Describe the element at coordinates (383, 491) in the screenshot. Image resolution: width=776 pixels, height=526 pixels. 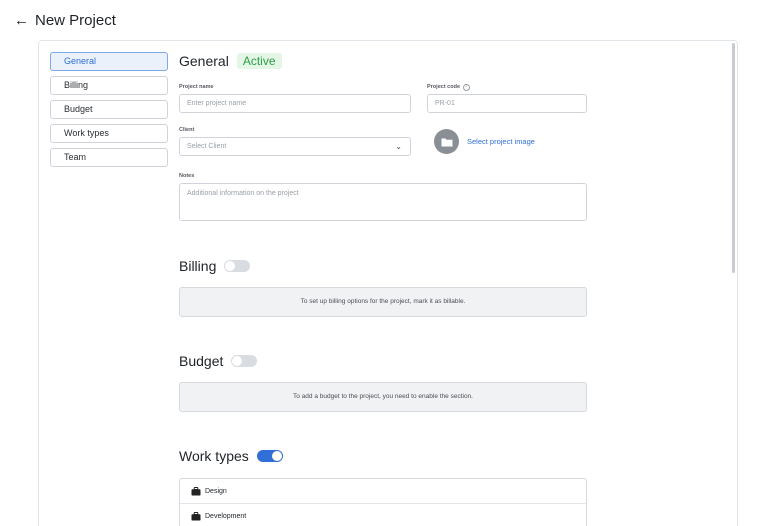
I see `list-item: Design` at that location.